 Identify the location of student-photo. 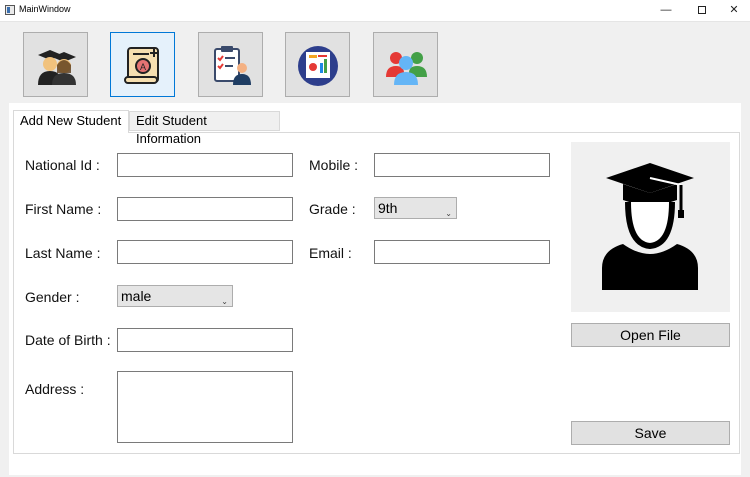
(650, 227).